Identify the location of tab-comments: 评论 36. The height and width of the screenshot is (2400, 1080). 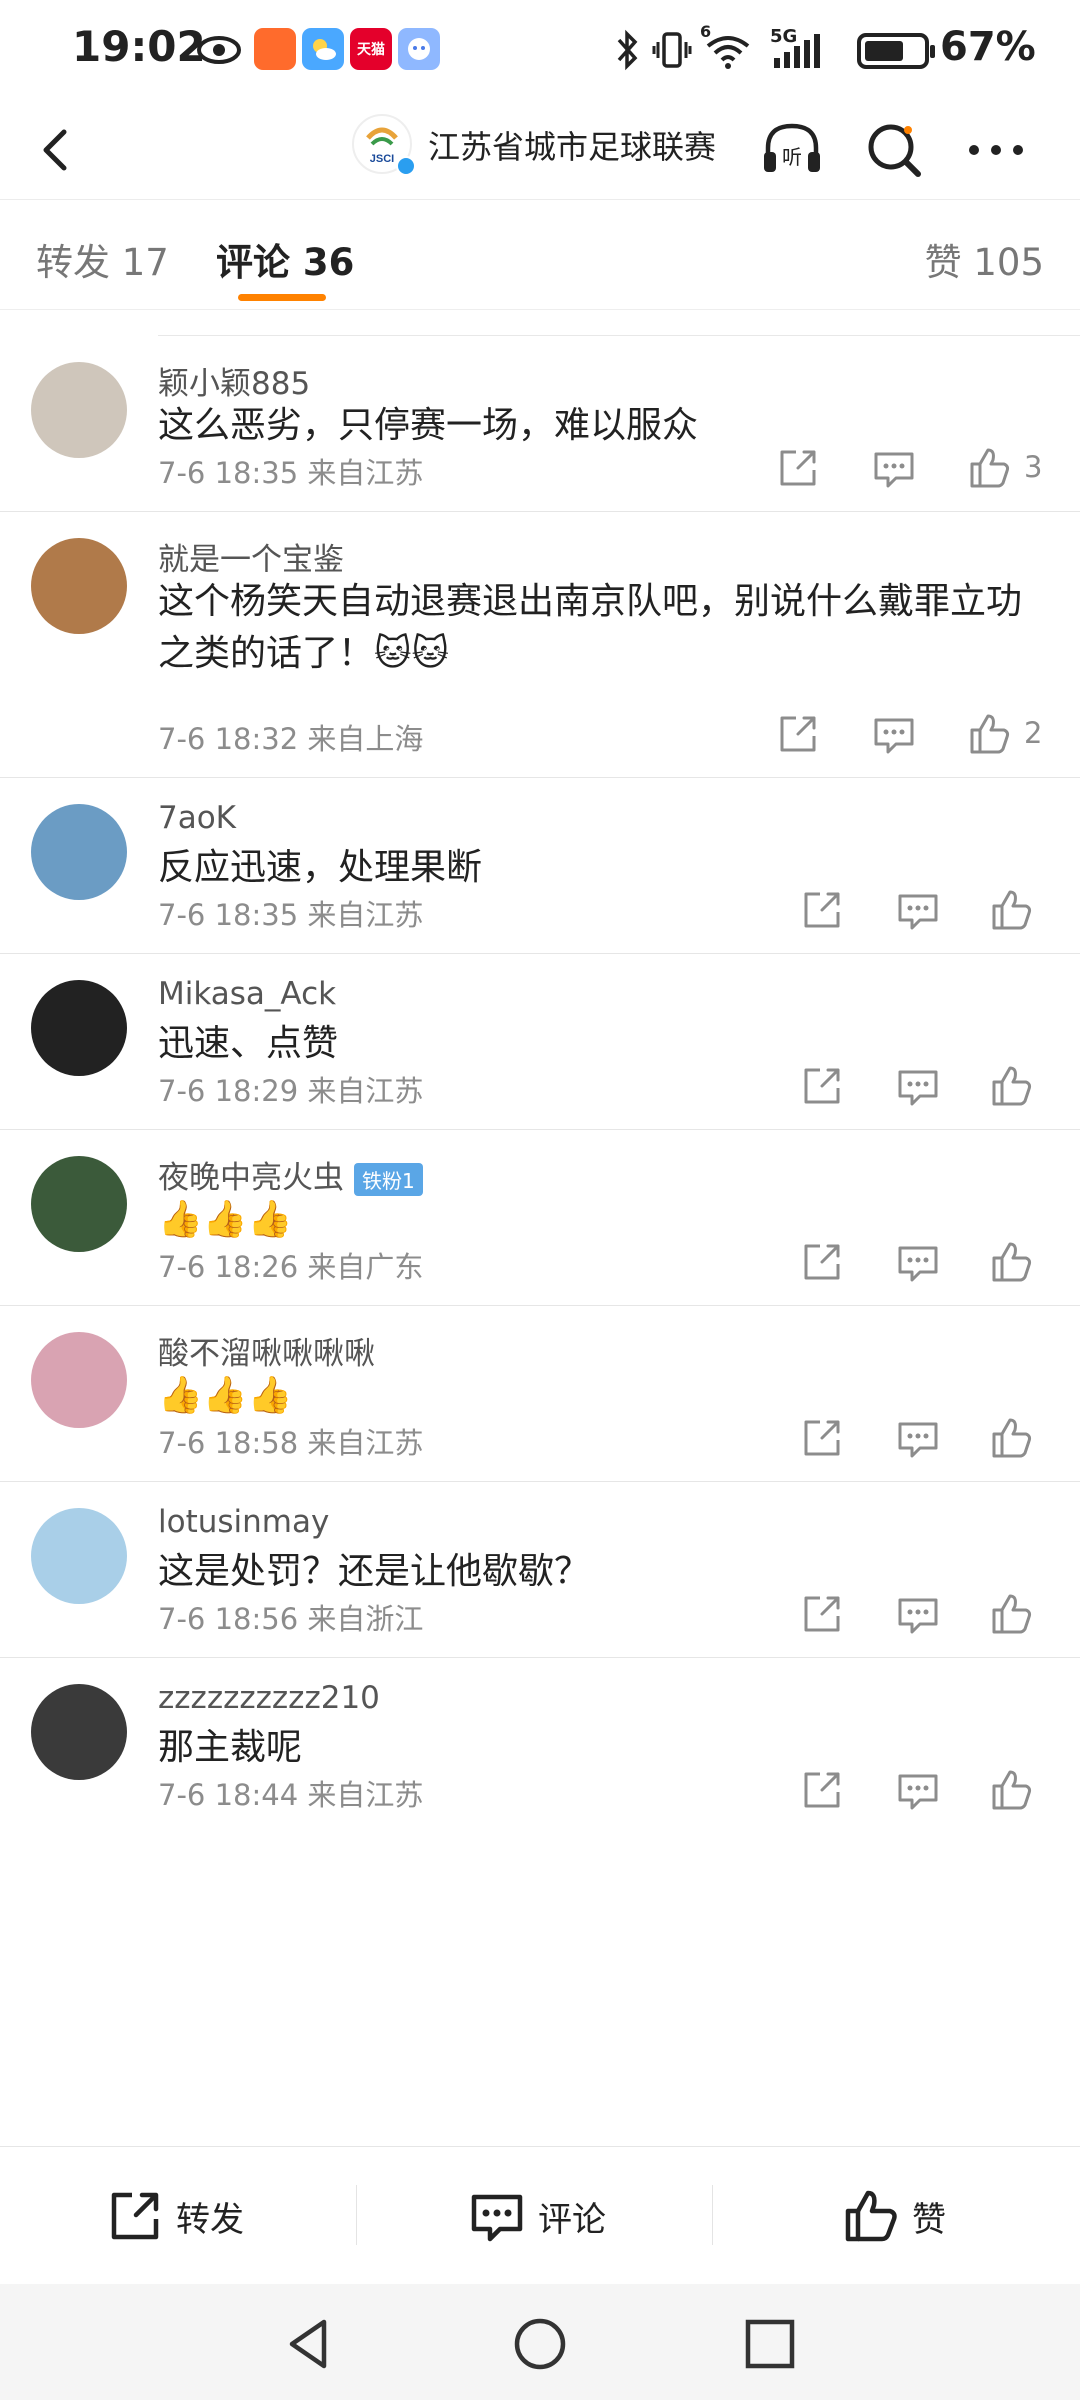
(285, 259).